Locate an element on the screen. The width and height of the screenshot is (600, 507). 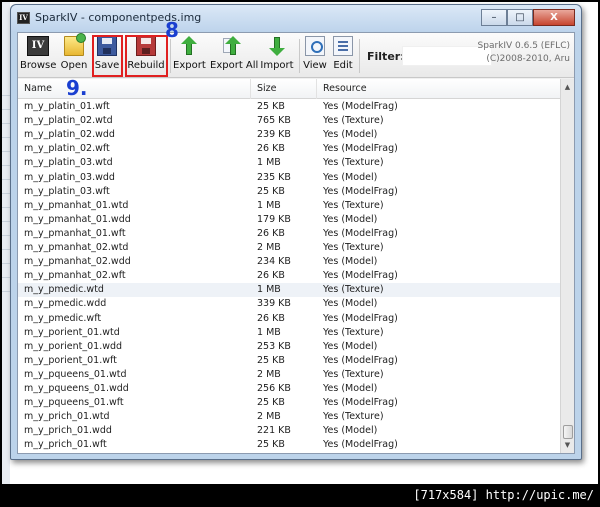
row-size-cell: 221 KB is located at coordinates (274, 431).